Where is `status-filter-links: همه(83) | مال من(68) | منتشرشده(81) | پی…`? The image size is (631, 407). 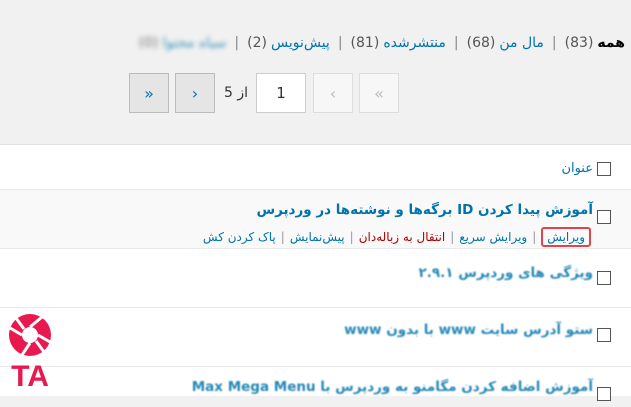 status-filter-links: همه(83) | مال من(68) | منتشرشده(81) | پی… is located at coordinates (382, 43).